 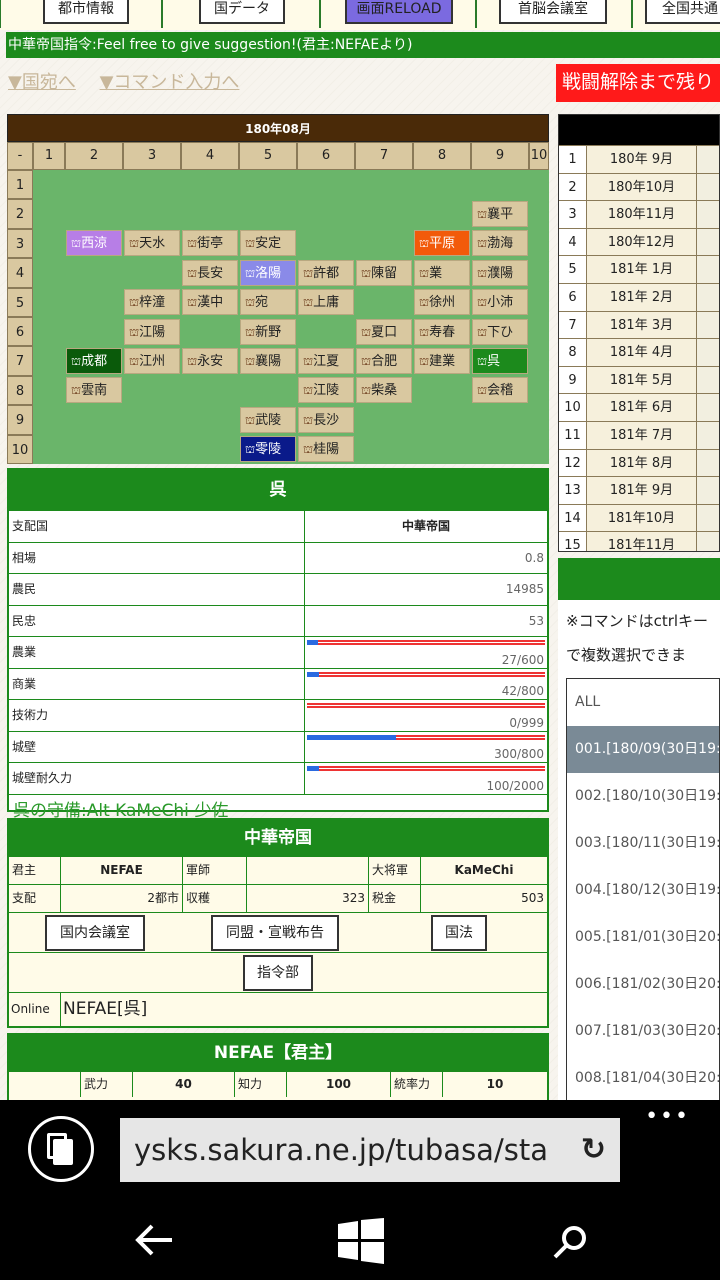 What do you see at coordinates (442, 360) in the screenshot?
I see `map-city: ⛫建業` at bounding box center [442, 360].